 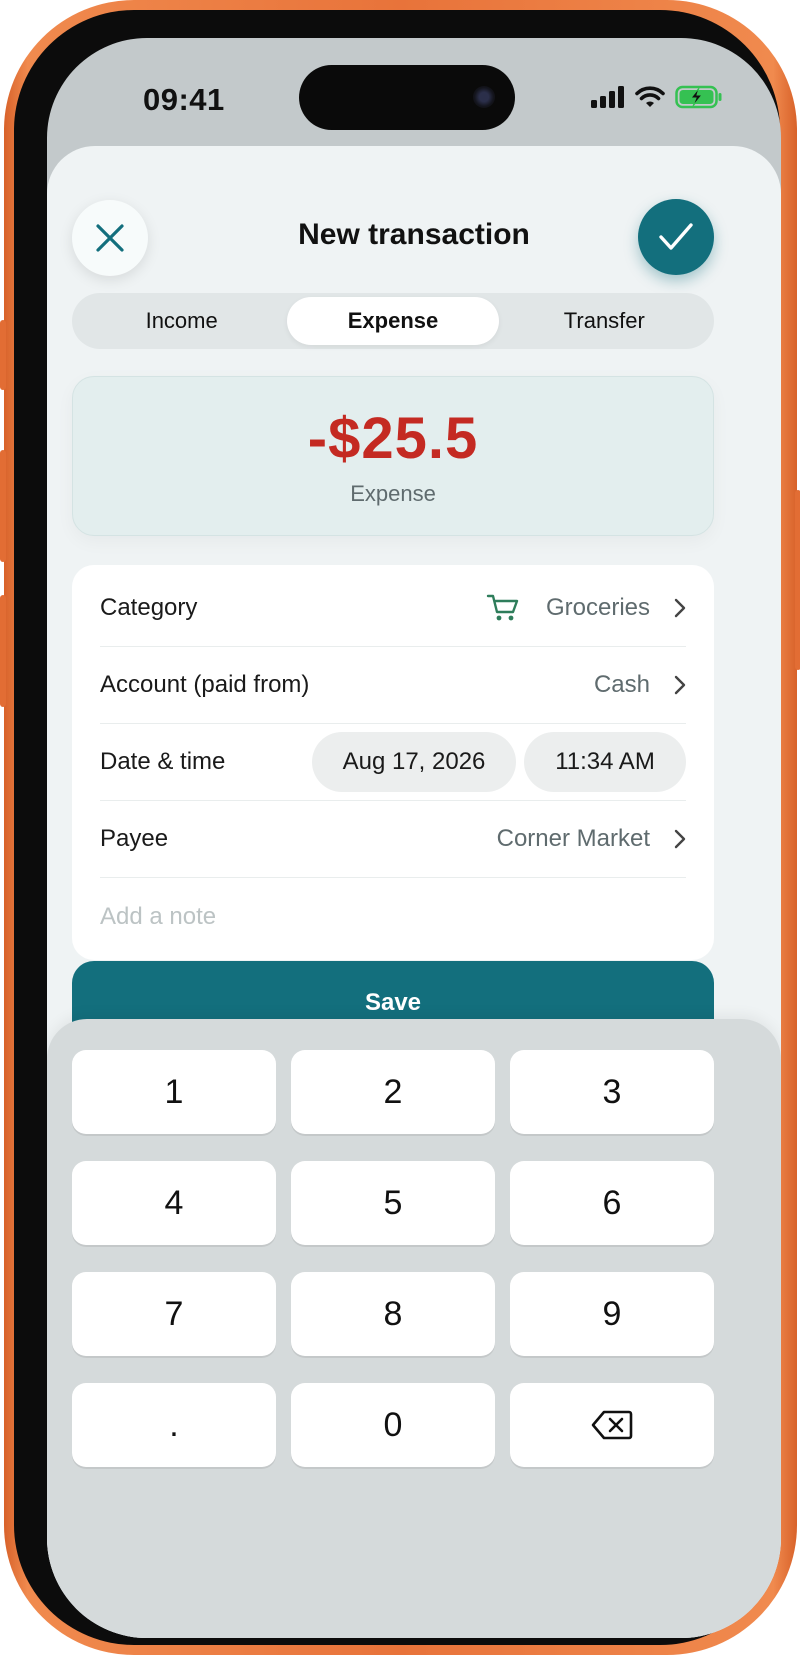 What do you see at coordinates (605, 762) in the screenshot?
I see `time-picker: 11:34 AM` at bounding box center [605, 762].